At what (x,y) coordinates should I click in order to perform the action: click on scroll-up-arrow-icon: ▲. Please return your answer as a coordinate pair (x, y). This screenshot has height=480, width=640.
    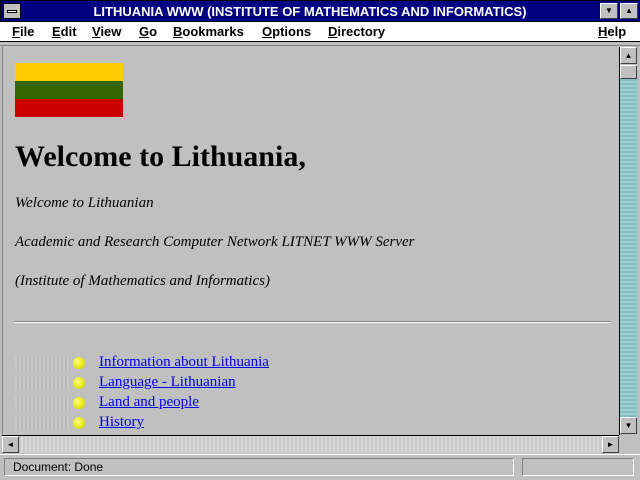
    Looking at the image, I should click on (628, 55).